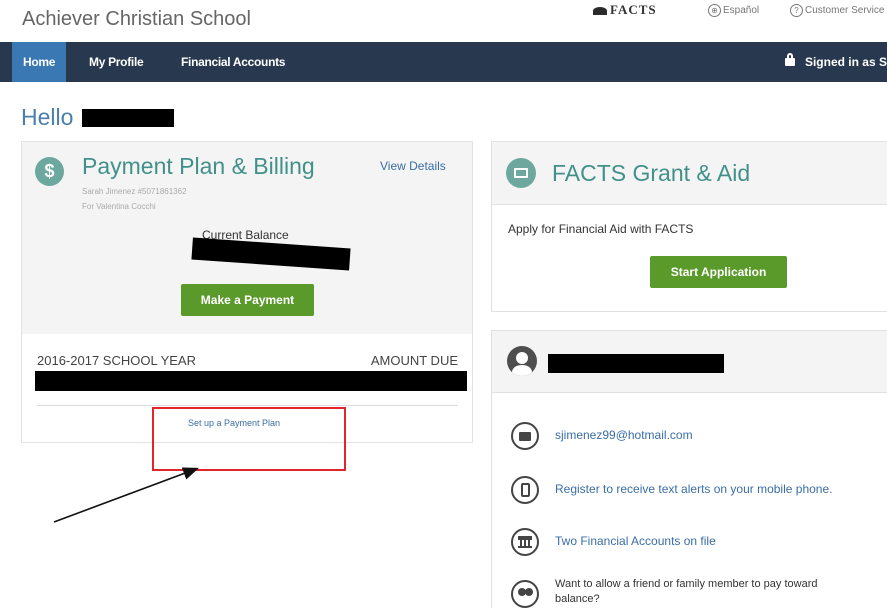  Describe the element at coordinates (635, 541) in the screenshot. I see `financial-accounts-link: Two Financial Accounts on file` at that location.